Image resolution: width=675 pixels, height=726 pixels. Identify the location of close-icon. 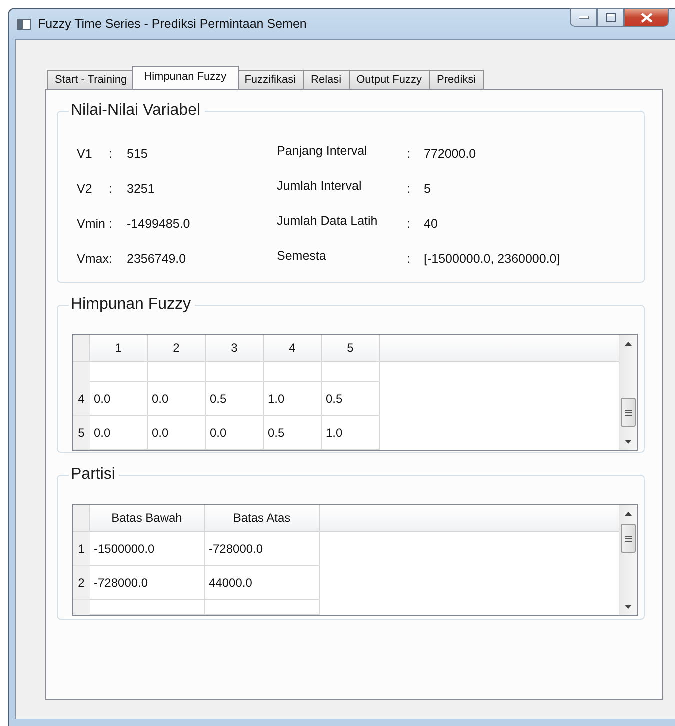
(646, 17).